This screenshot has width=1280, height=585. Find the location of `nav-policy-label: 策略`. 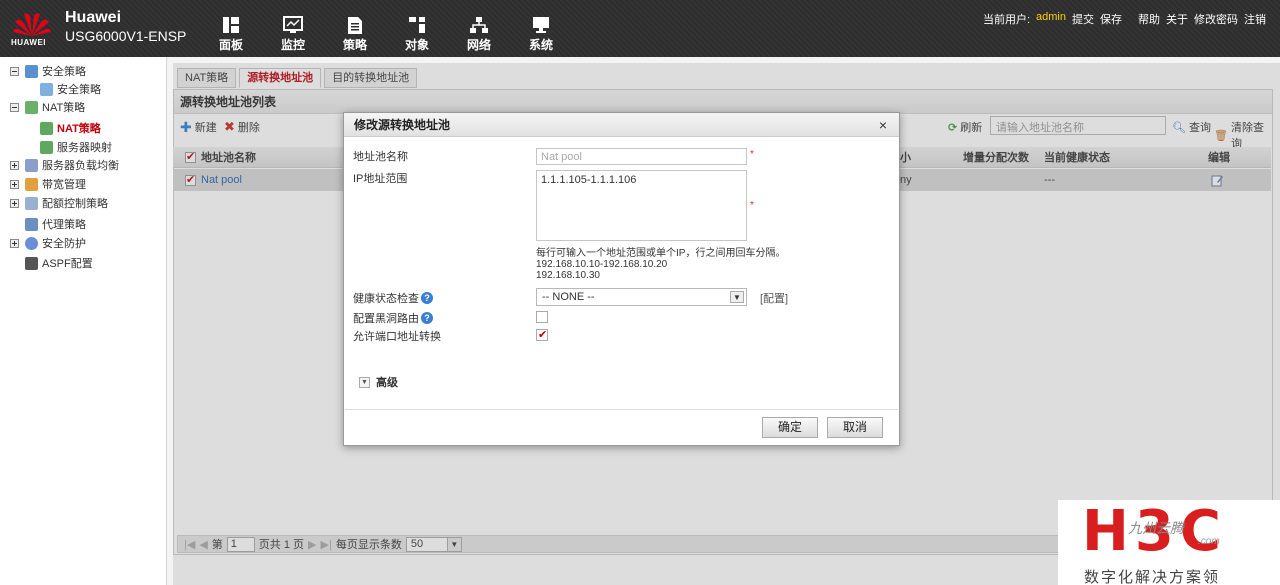

nav-policy-label: 策略 is located at coordinates (354, 45).